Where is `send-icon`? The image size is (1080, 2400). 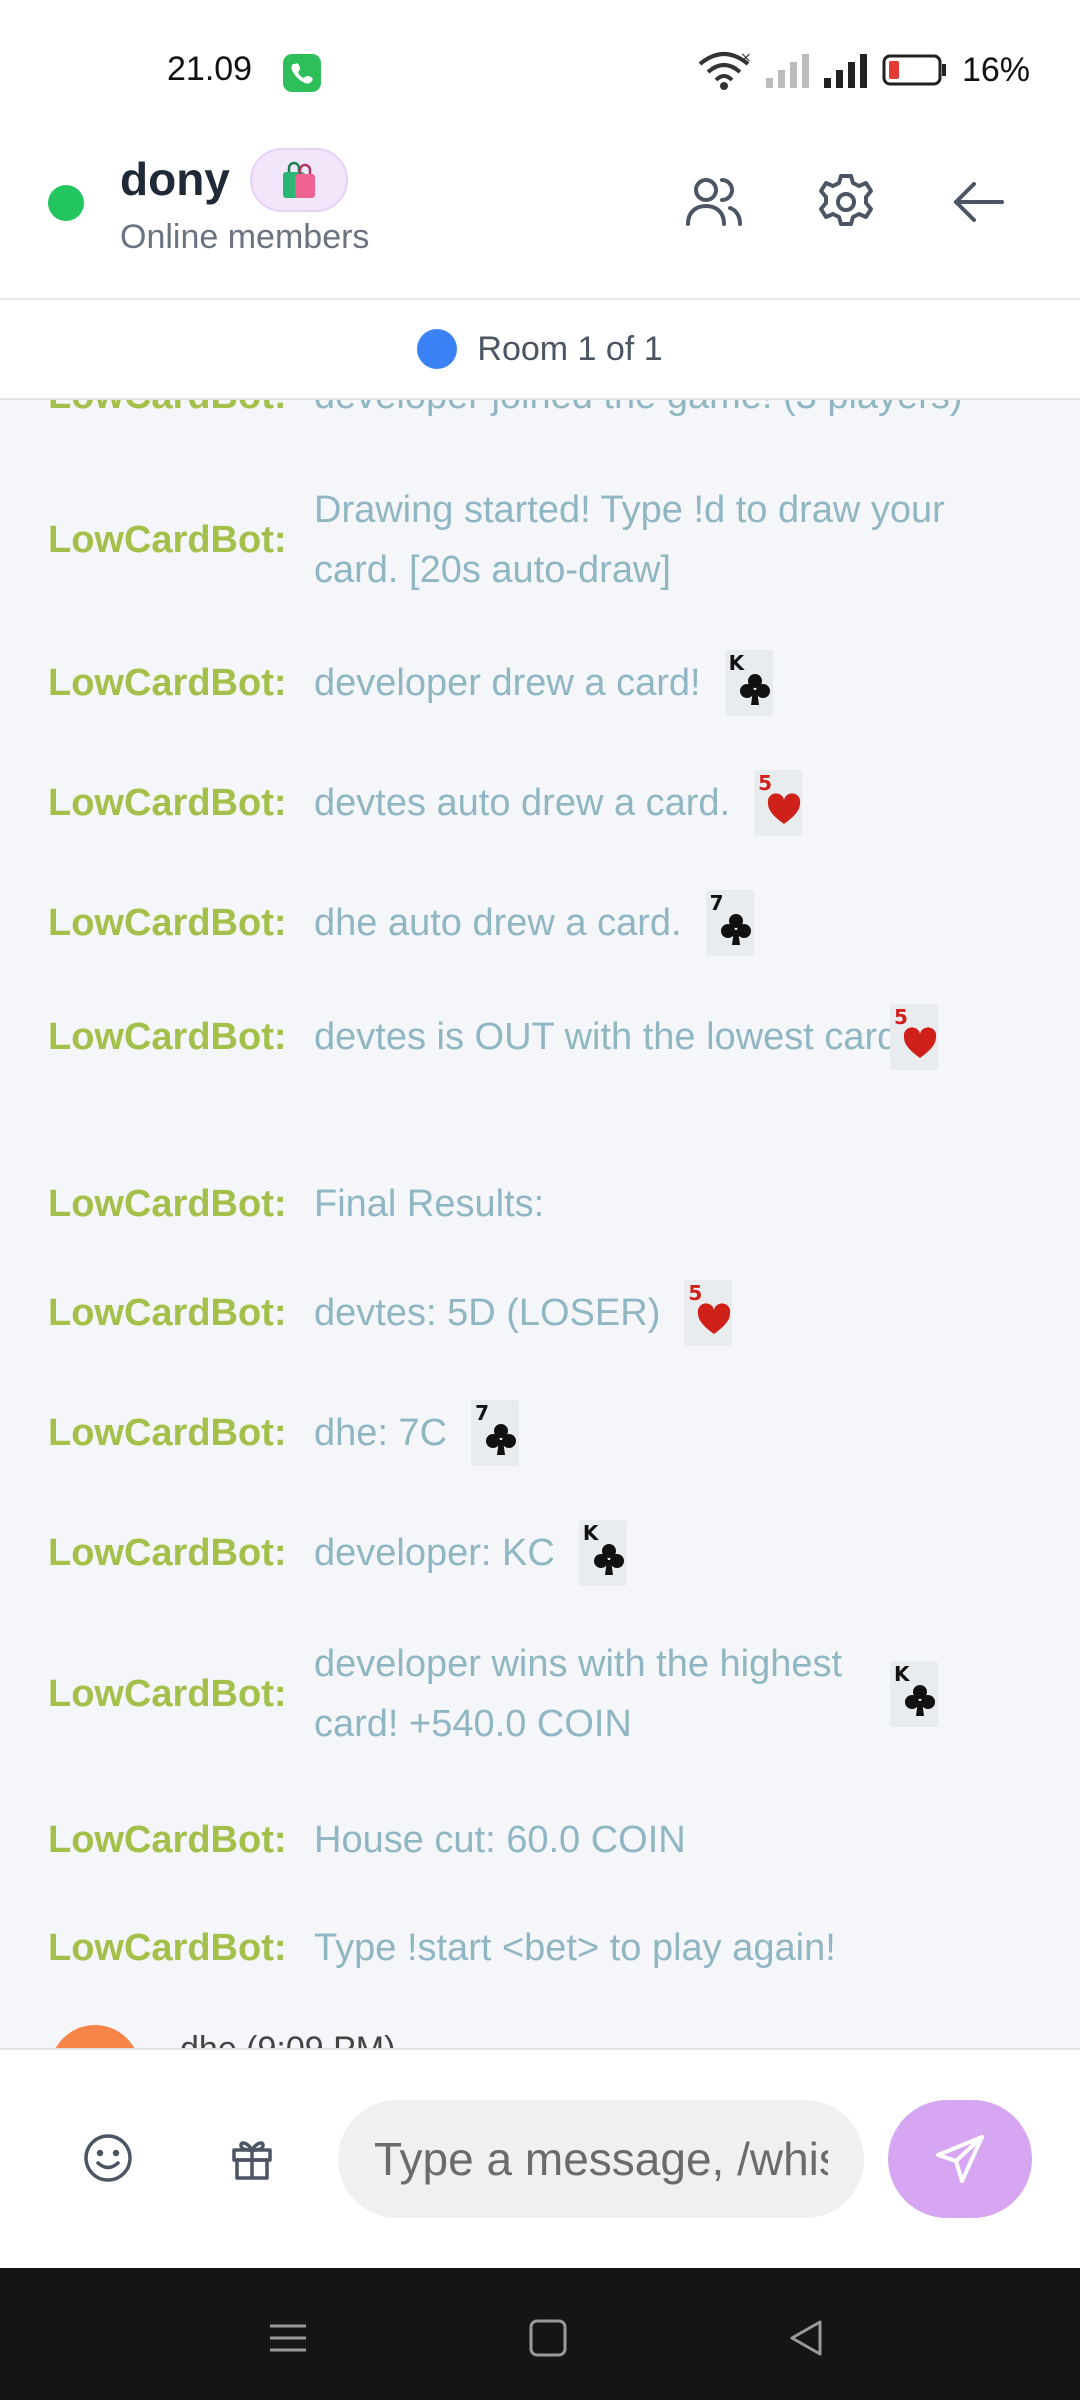 send-icon is located at coordinates (960, 2159).